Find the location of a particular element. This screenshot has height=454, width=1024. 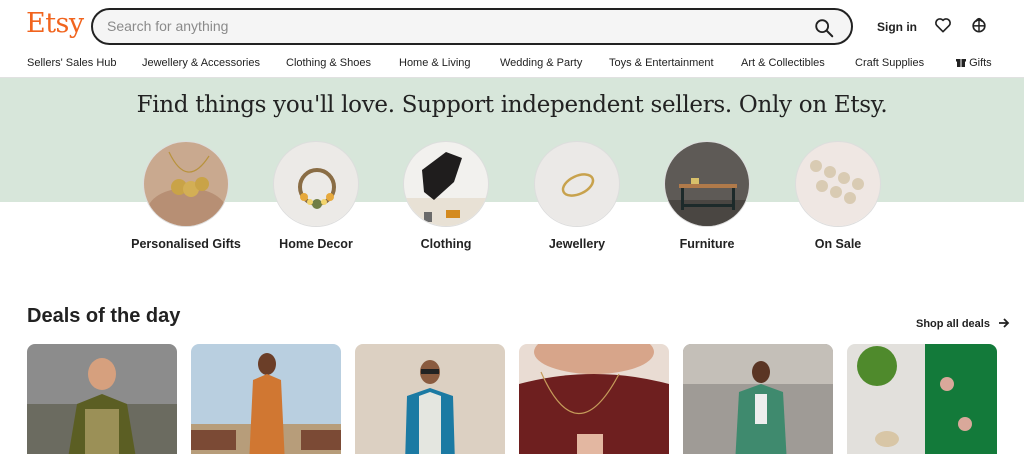

nav-item-sellers-sales-hub: Sellers' Sales Hub is located at coordinates (72, 63).